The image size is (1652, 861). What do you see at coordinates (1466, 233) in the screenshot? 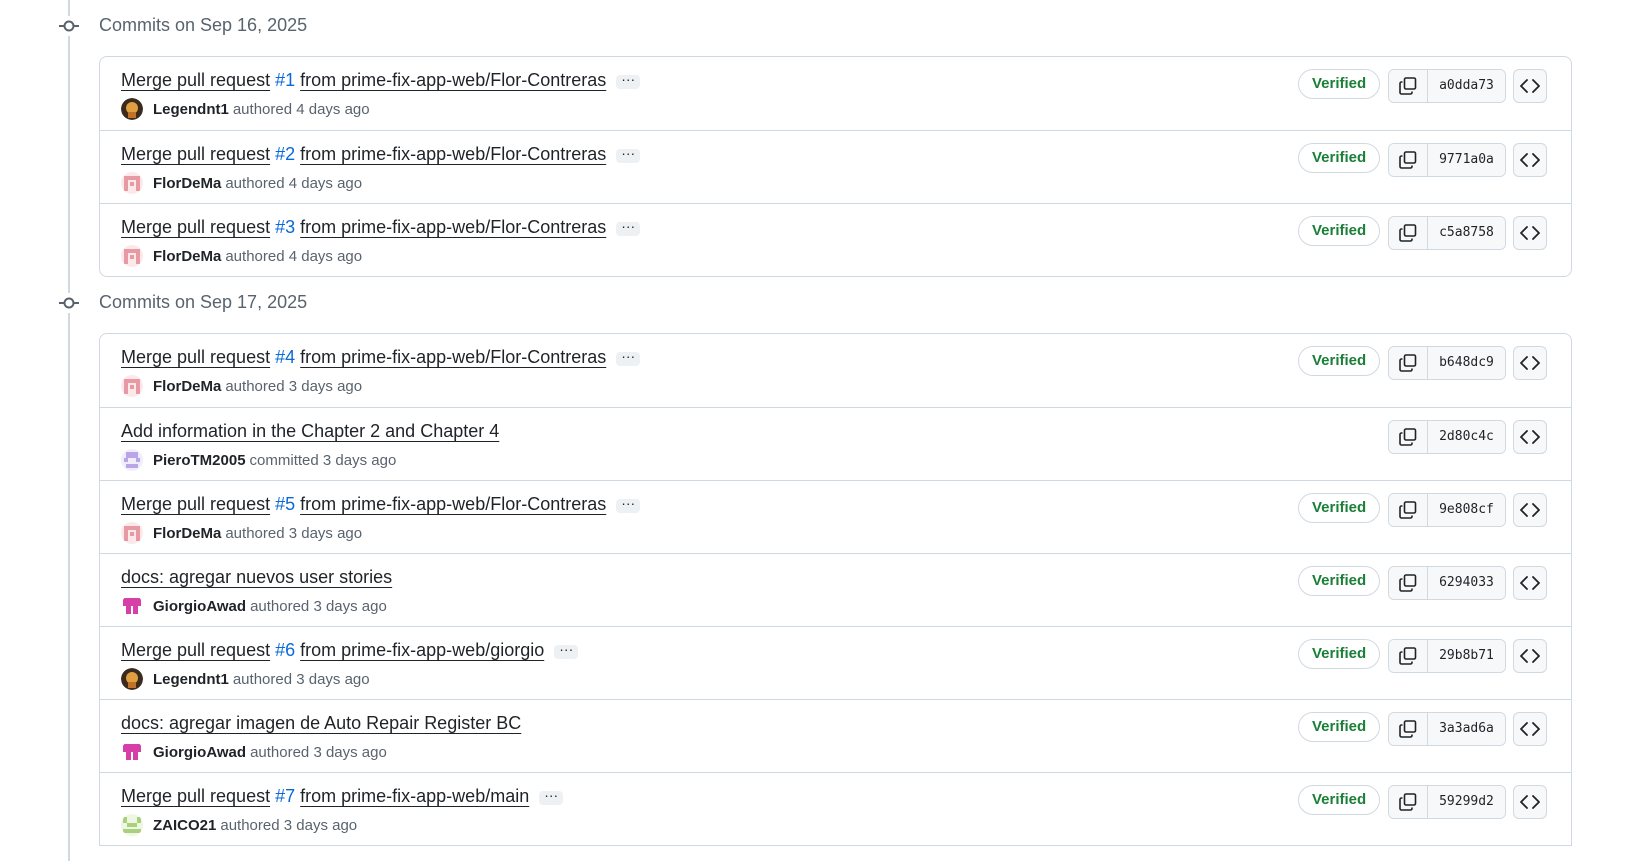
I see `commit-sha-link: c5a8758` at bounding box center [1466, 233].